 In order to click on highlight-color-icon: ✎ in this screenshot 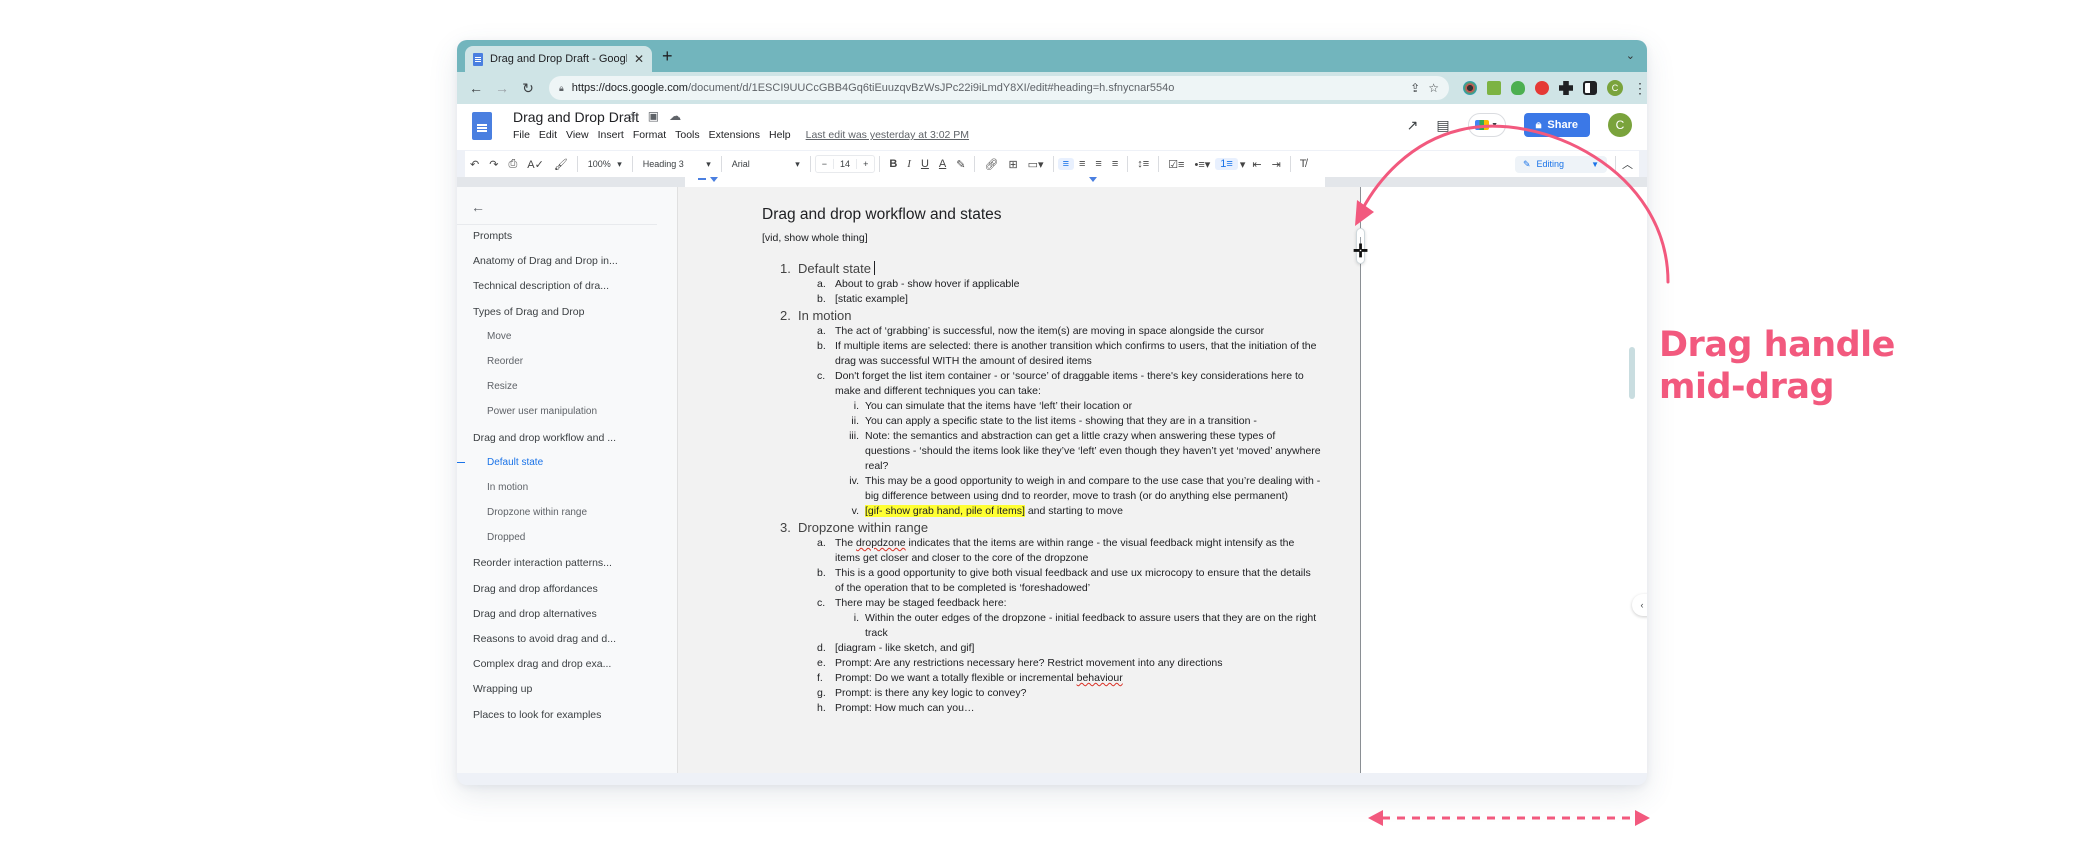, I will do `click(960, 164)`.